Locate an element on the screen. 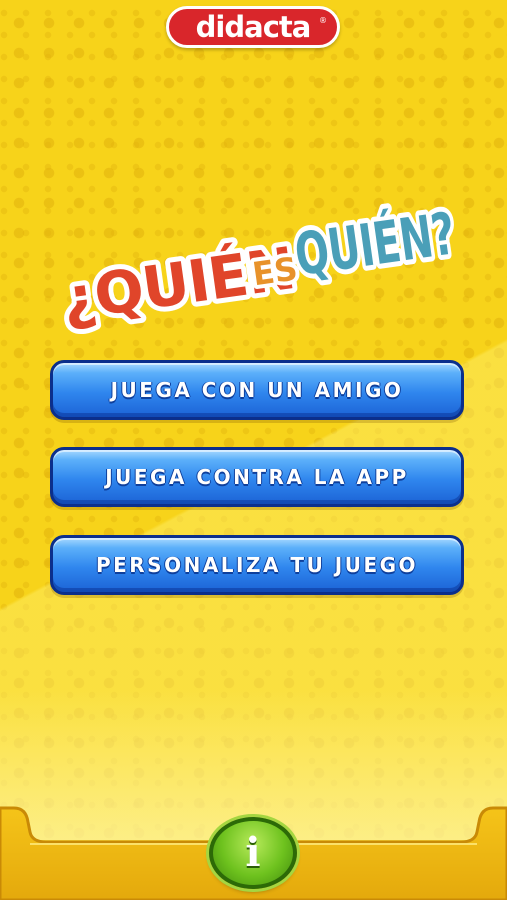  play-against-app-button: JUEGA CONTRA LA APP is located at coordinates (257, 477).